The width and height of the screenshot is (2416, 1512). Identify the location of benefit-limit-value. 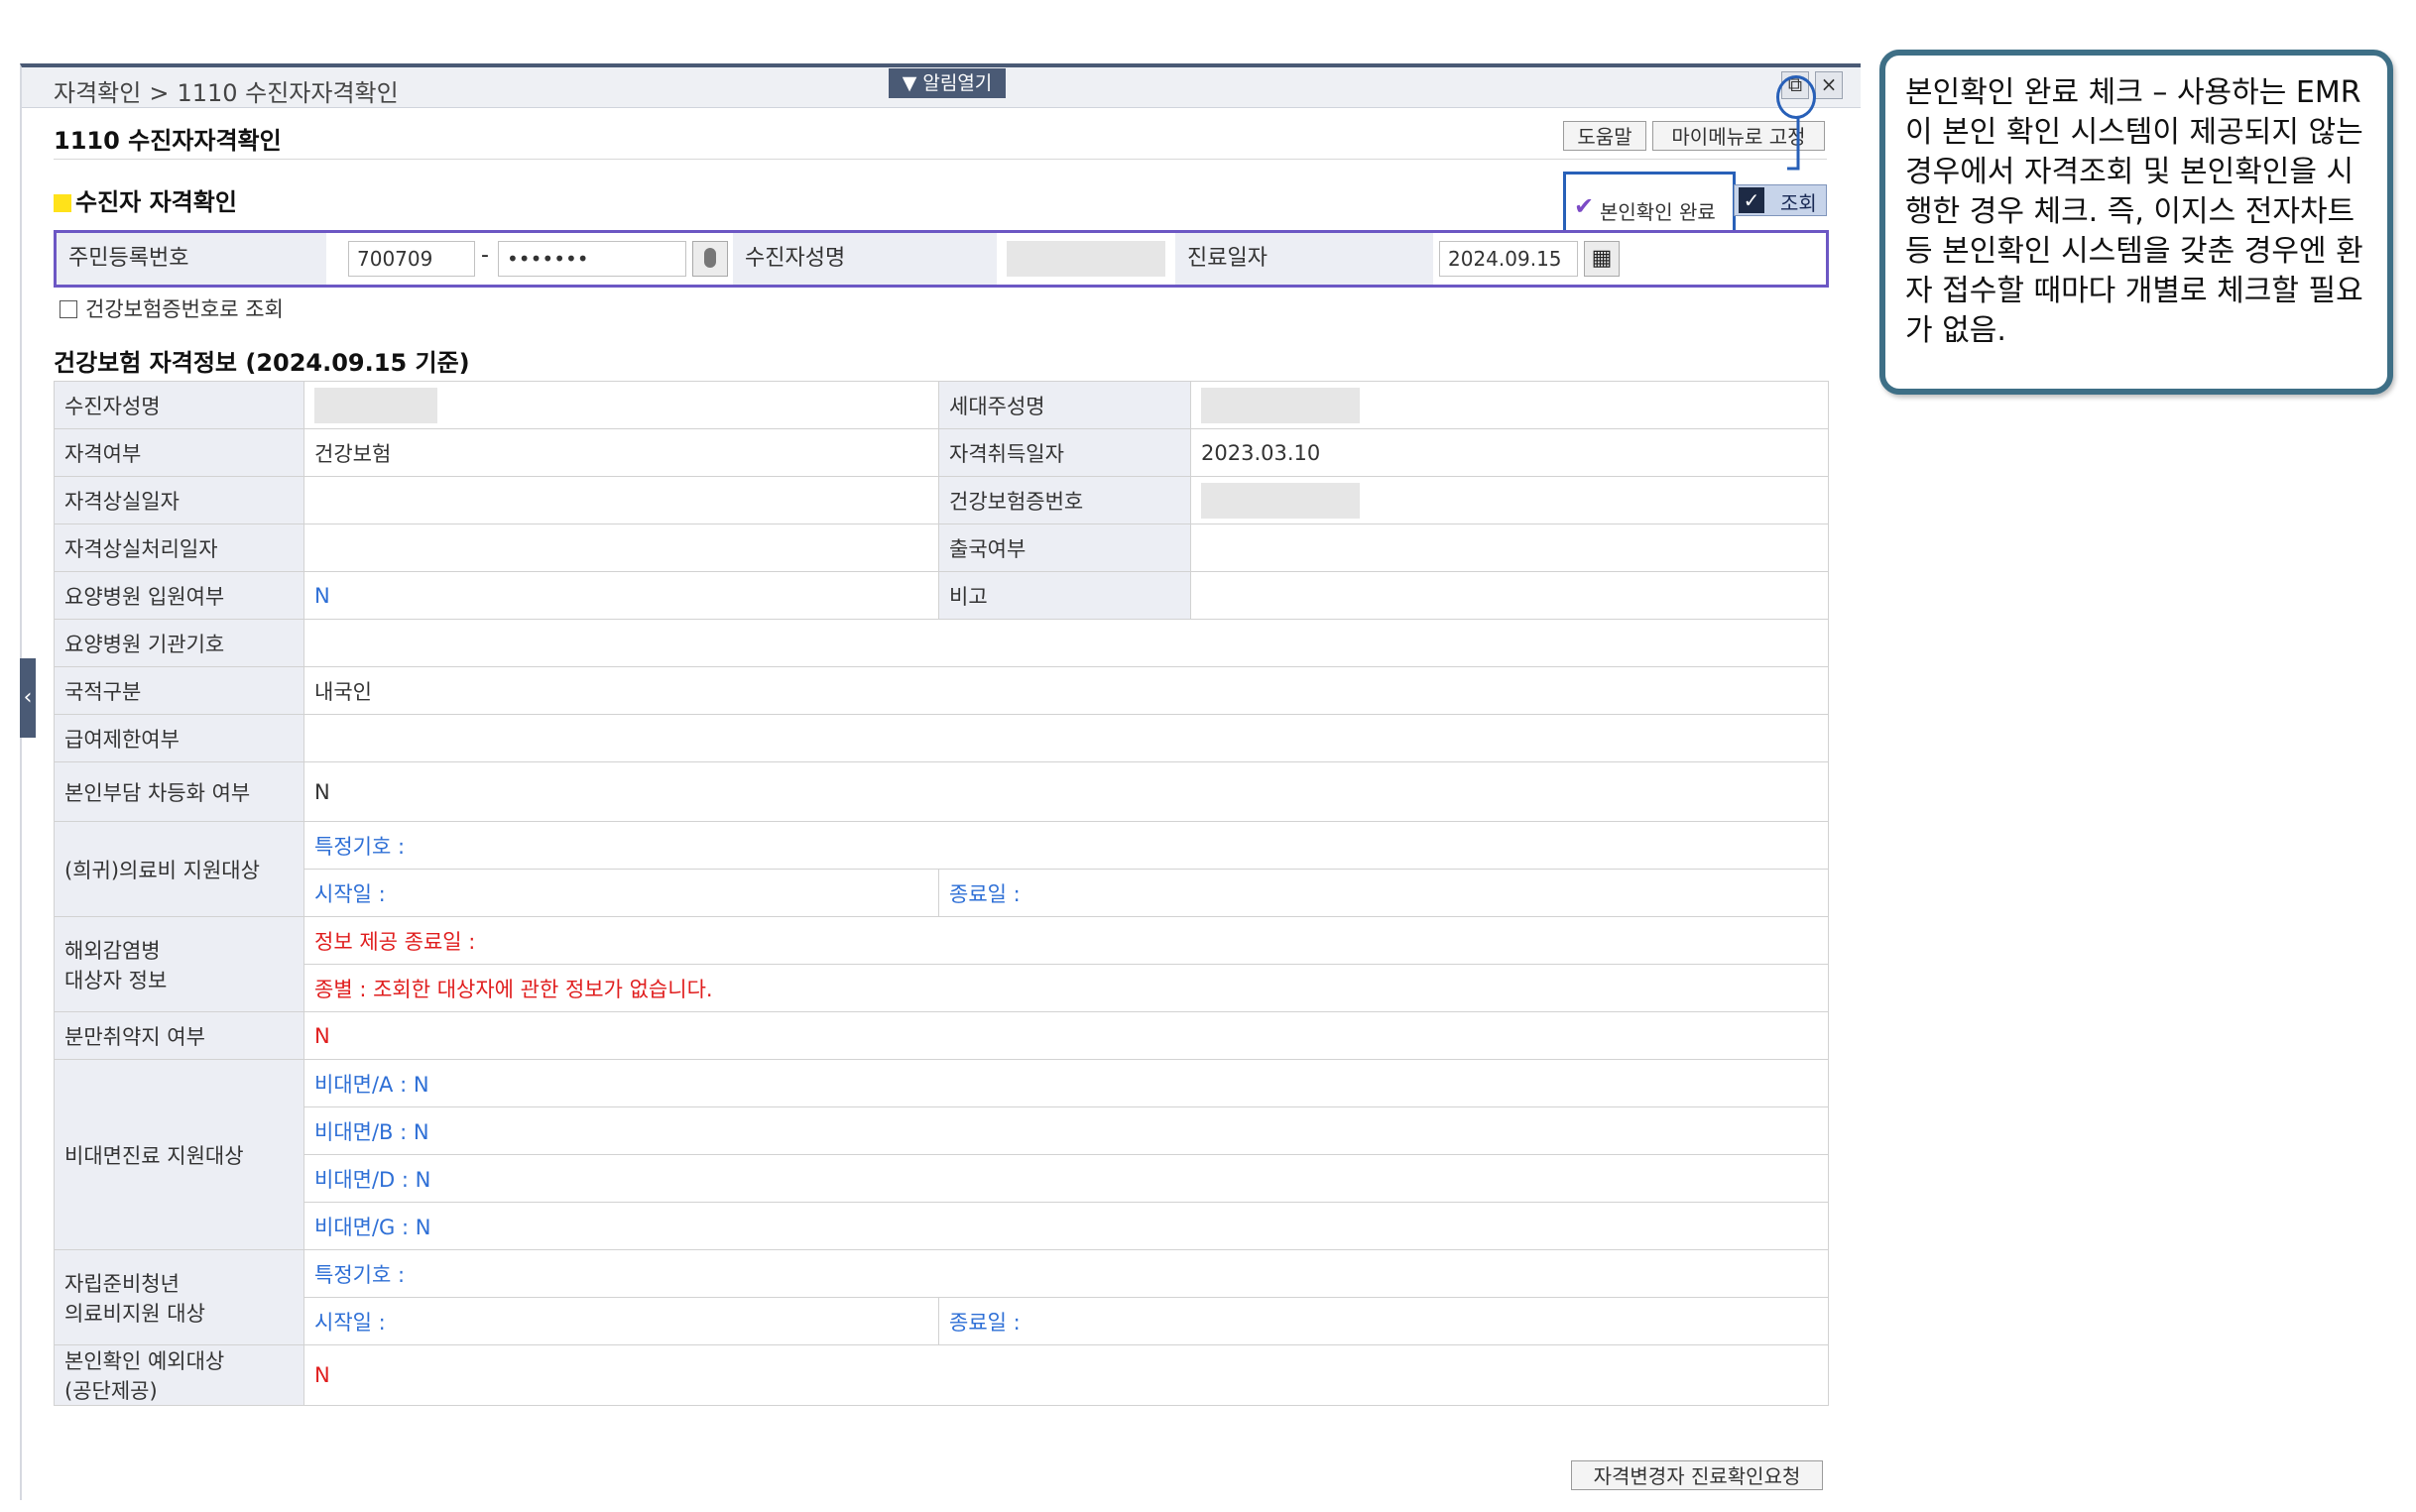
(1066, 738).